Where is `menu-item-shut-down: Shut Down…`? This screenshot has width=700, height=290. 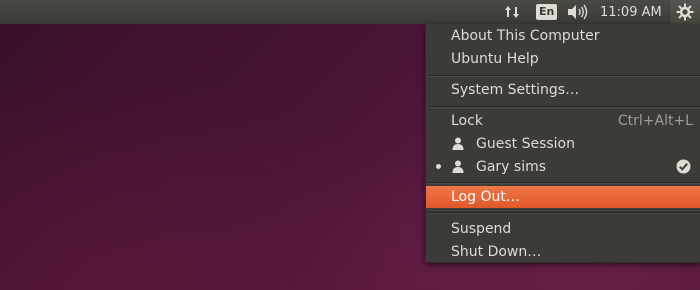 menu-item-shut-down: Shut Down… is located at coordinates (563, 251).